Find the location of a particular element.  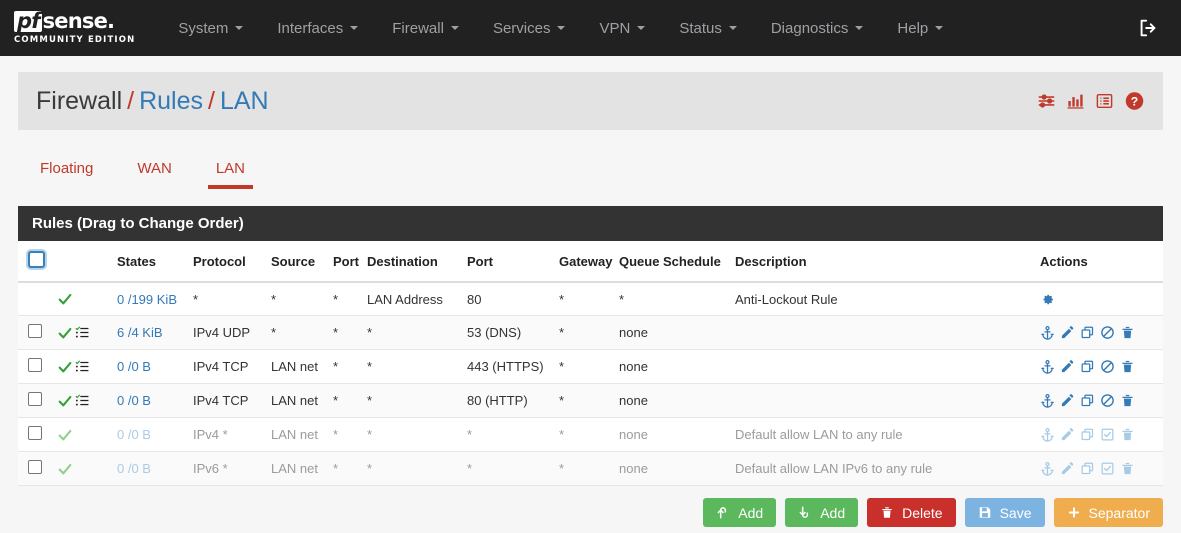

nav-item-firewall: Firewall is located at coordinates (425, 28).